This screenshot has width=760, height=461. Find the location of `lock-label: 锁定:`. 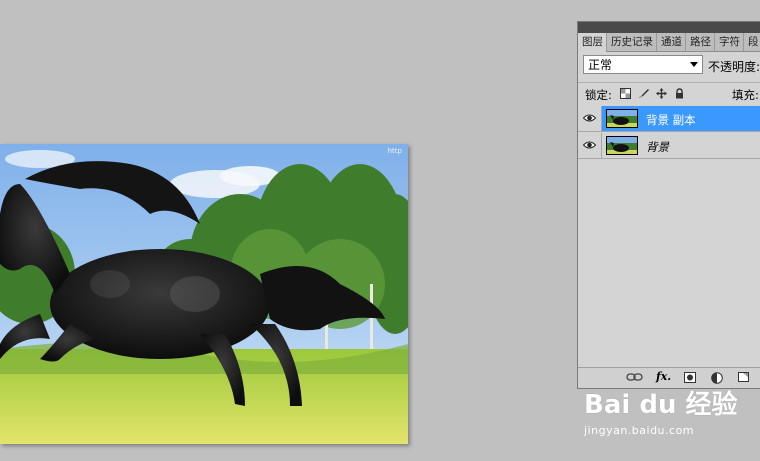

lock-label: 锁定: is located at coordinates (598, 95).